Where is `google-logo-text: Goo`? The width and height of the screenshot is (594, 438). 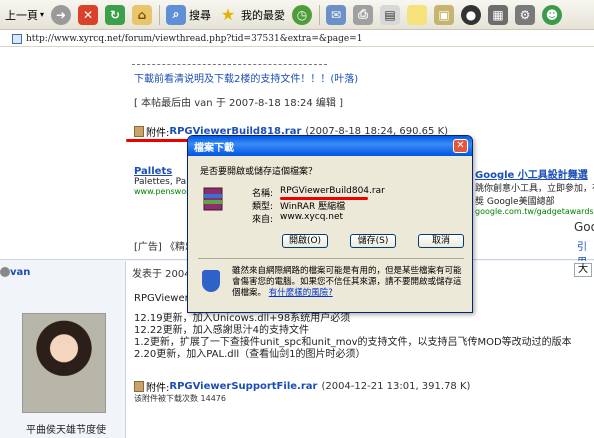
google-logo-text: Goo is located at coordinates (584, 227).